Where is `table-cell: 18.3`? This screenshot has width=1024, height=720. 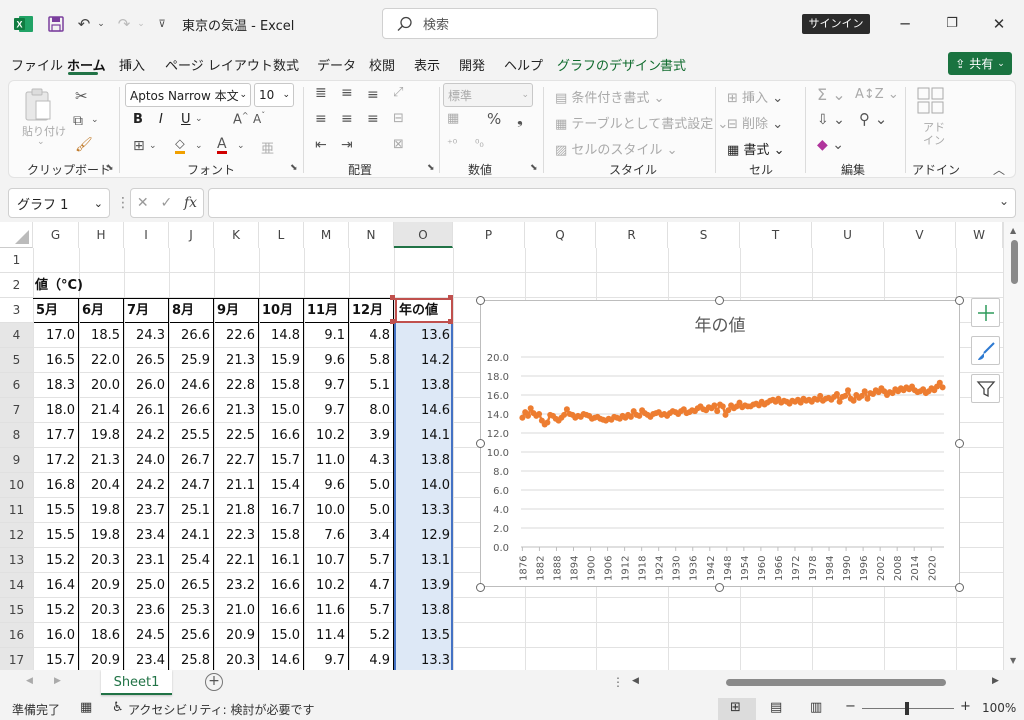
table-cell: 18.3 is located at coordinates (56, 385).